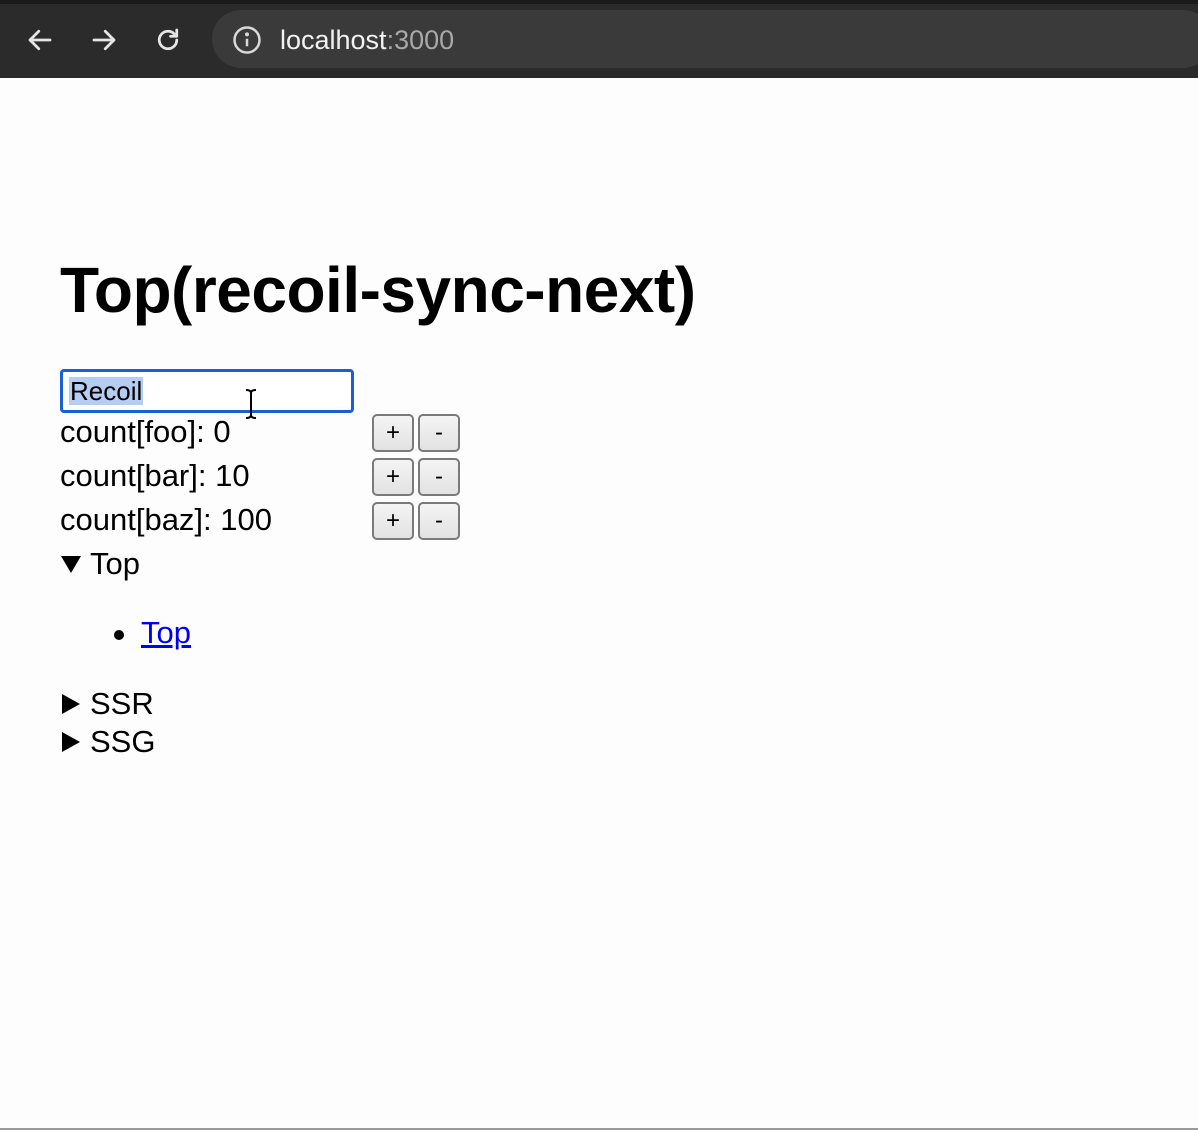 This screenshot has width=1198, height=1130. I want to click on bar-decrement-button: -, so click(439, 477).